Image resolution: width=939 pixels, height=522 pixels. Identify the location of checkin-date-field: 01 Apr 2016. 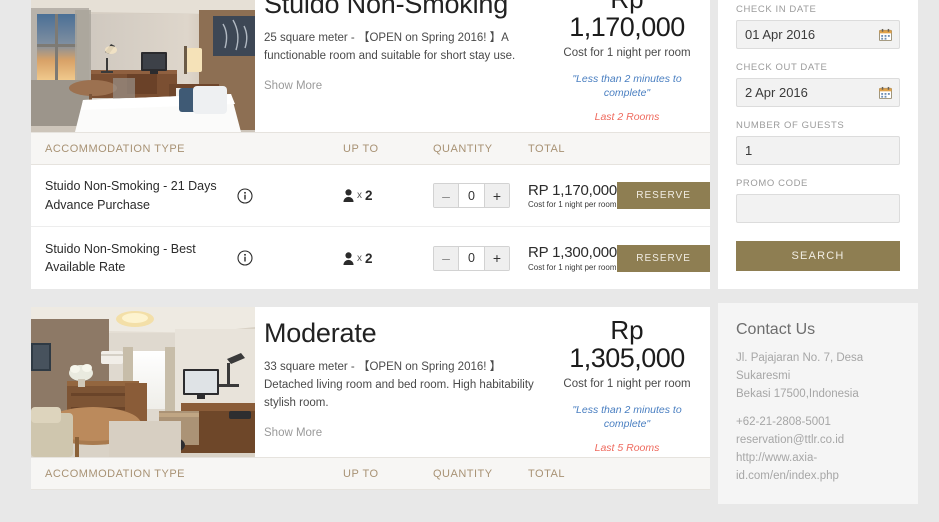
(818, 34).